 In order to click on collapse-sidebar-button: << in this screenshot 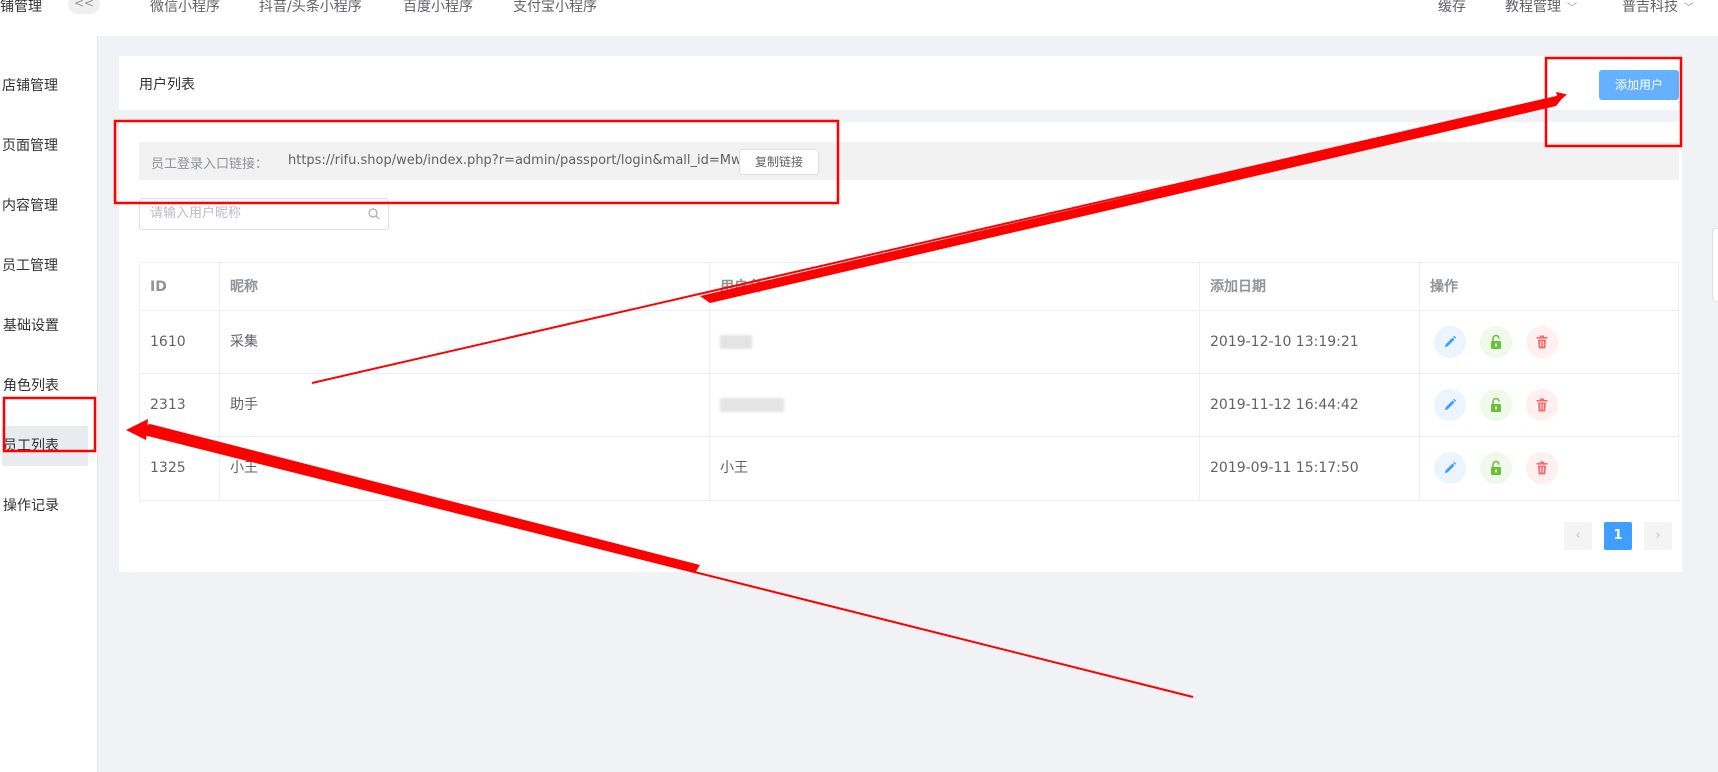, I will do `click(84, 7)`.